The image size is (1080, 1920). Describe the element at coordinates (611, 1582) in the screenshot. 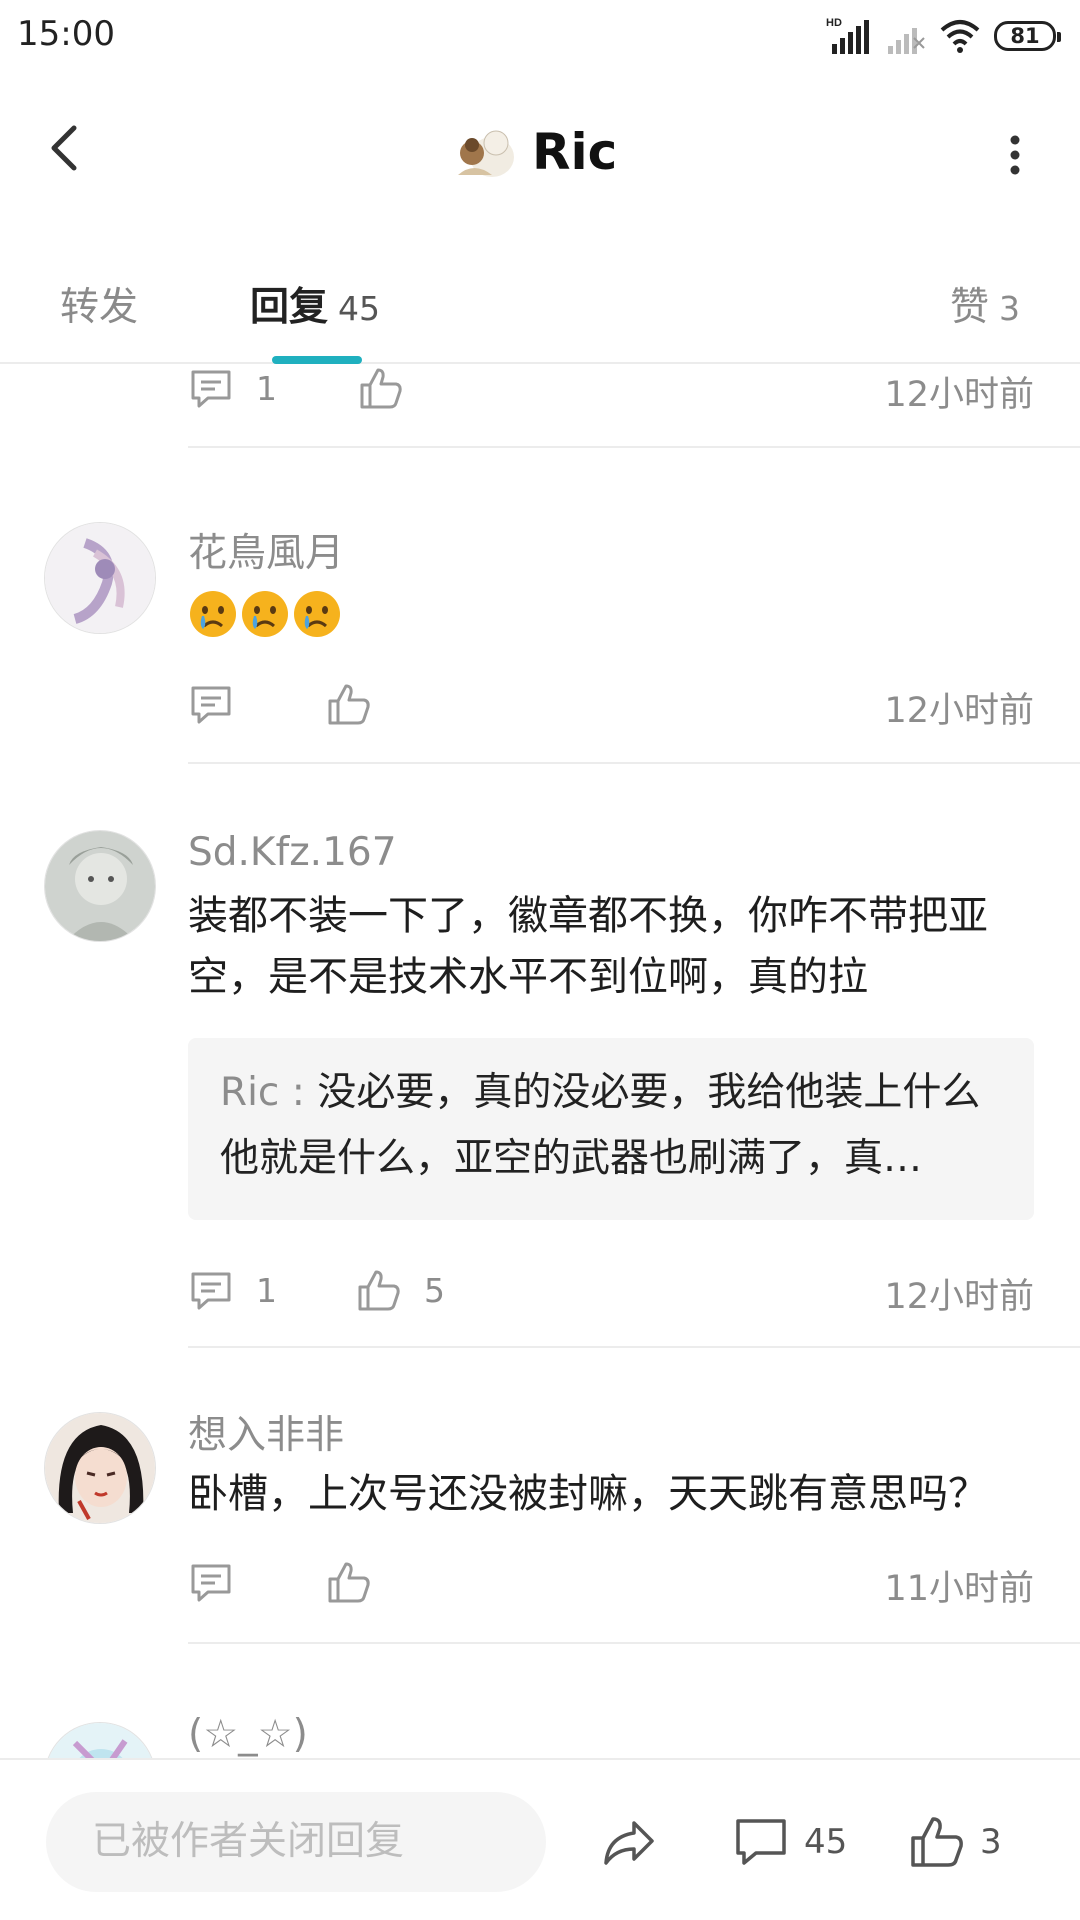

I see `comment-actions: 11小时前` at that location.